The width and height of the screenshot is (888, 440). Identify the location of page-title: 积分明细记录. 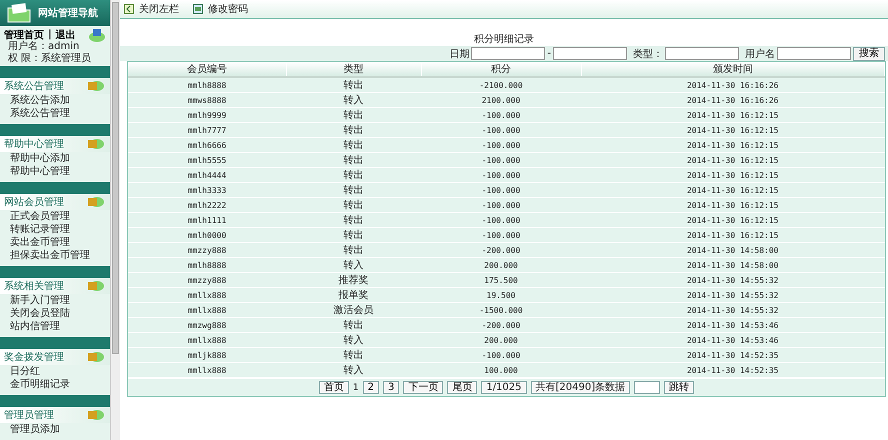
(504, 39).